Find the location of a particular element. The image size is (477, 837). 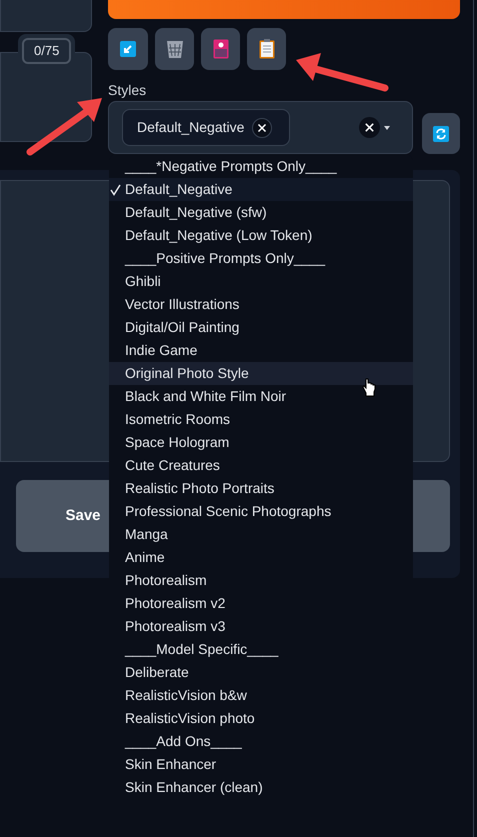

styles-label: Styles is located at coordinates (128, 90).